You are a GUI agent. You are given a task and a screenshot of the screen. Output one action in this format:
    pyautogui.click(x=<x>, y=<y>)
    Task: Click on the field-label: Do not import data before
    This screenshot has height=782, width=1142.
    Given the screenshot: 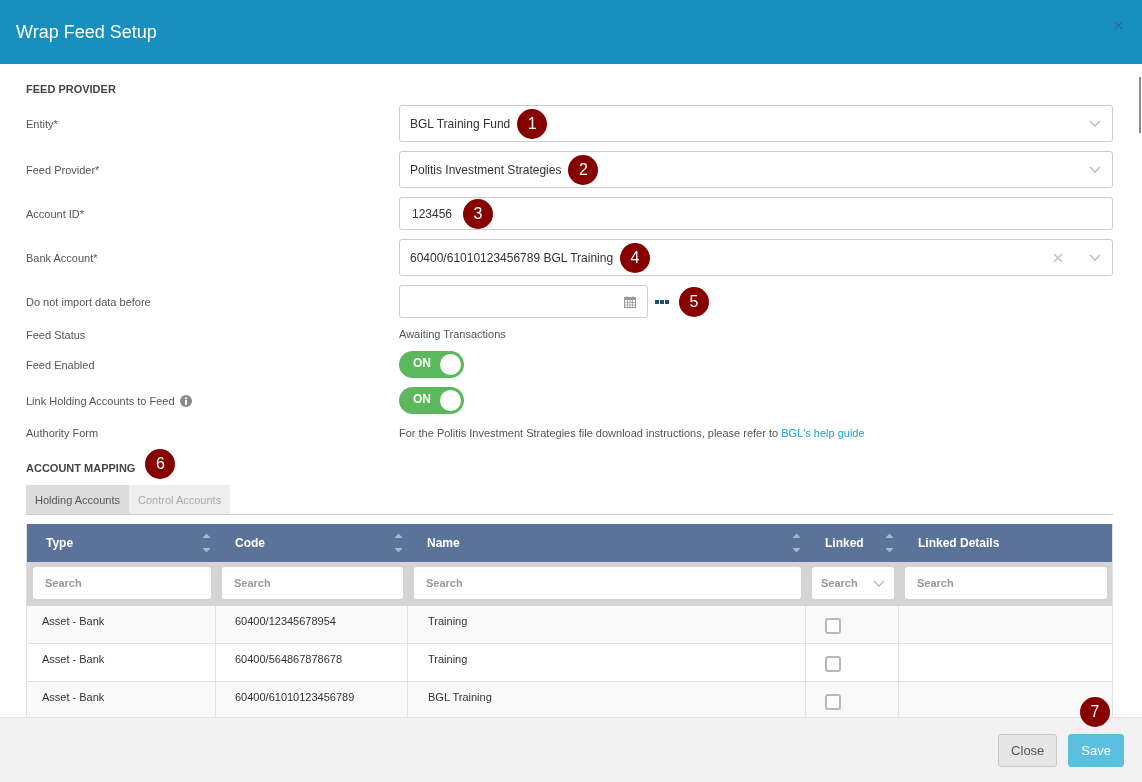 What is the action you would take?
    pyautogui.click(x=88, y=301)
    